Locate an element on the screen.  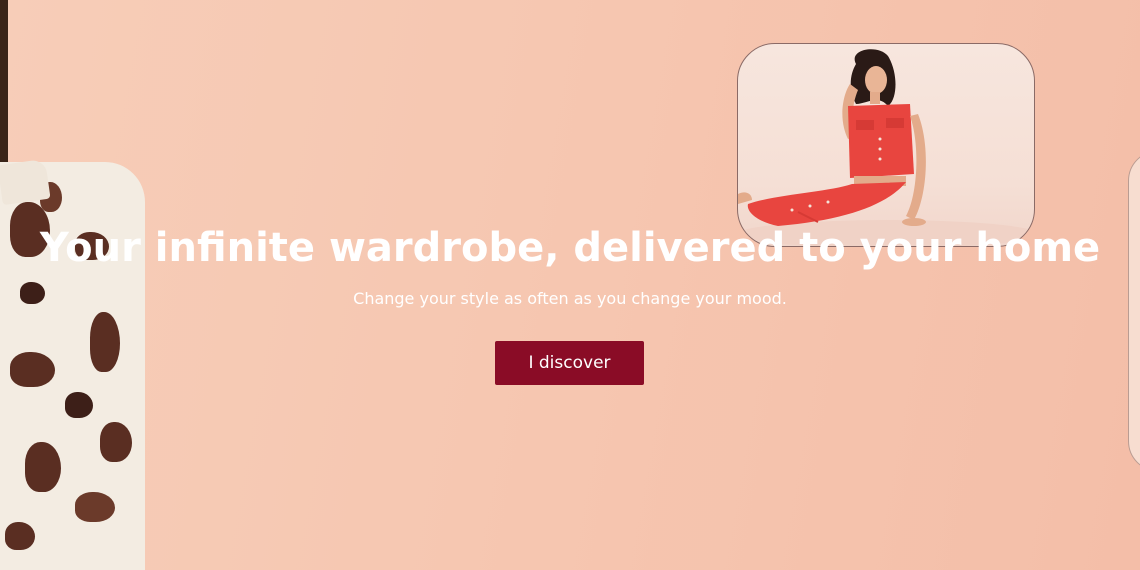
shirt-collar is located at coordinates (25, 182).